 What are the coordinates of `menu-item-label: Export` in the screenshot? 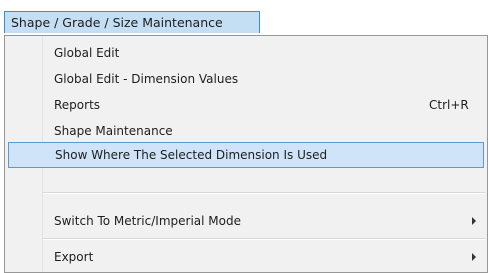 It's located at (74, 257).